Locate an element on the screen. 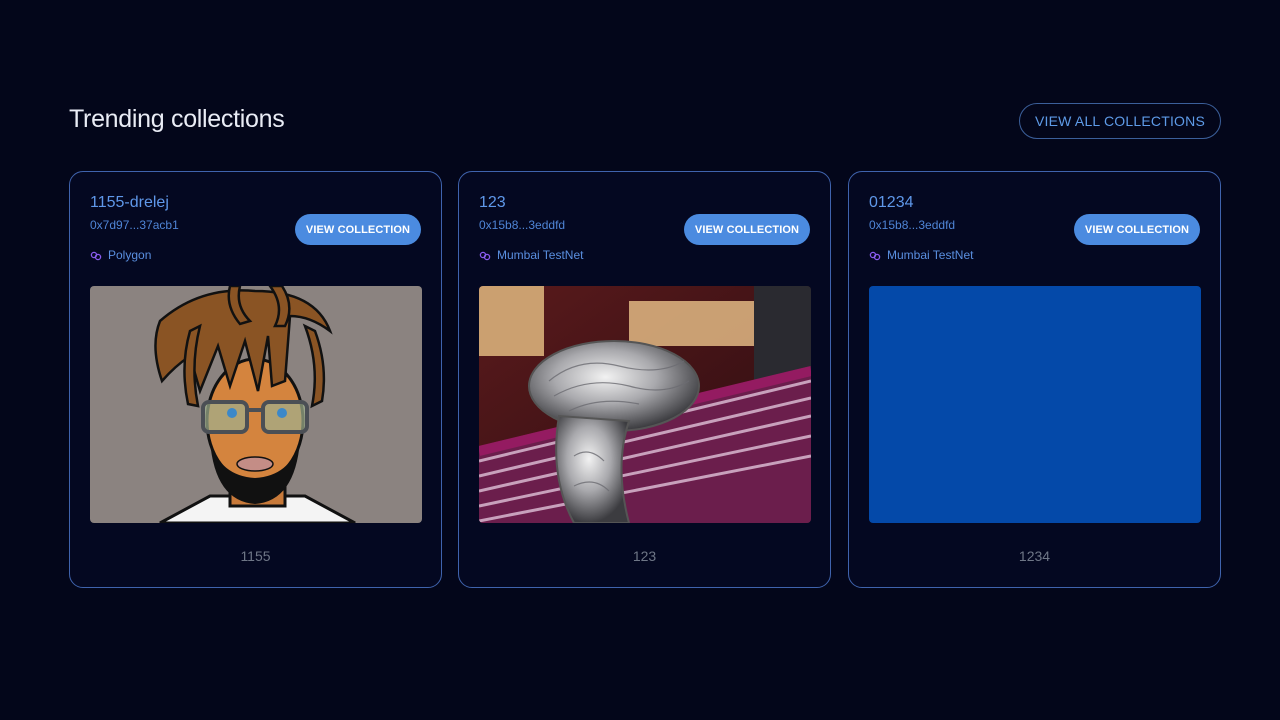 This screenshot has width=1280, height=720. collection-name: 01234 is located at coordinates (891, 203).